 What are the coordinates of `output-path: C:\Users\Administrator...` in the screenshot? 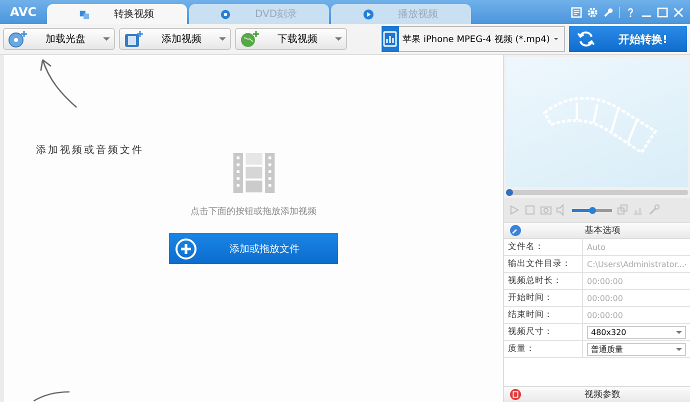 It's located at (636, 264).